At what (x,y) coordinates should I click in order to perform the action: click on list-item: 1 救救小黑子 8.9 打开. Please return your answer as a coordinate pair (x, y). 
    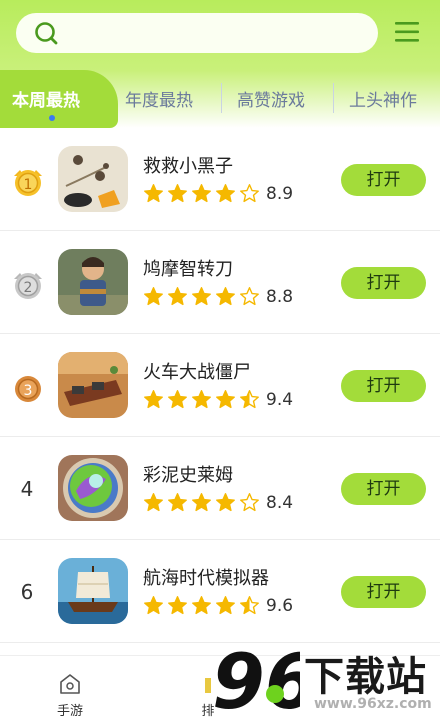
    Looking at the image, I should click on (220, 179).